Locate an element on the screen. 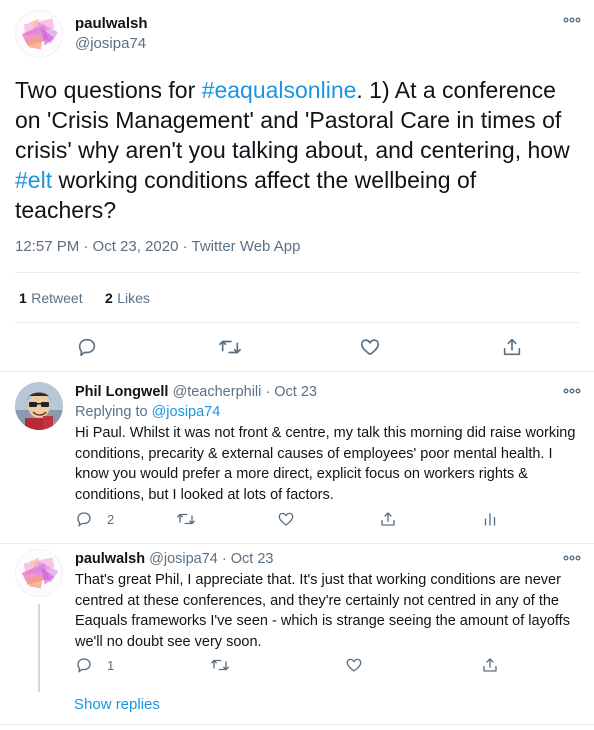  author-name: Phil Longwell is located at coordinates (121, 392).